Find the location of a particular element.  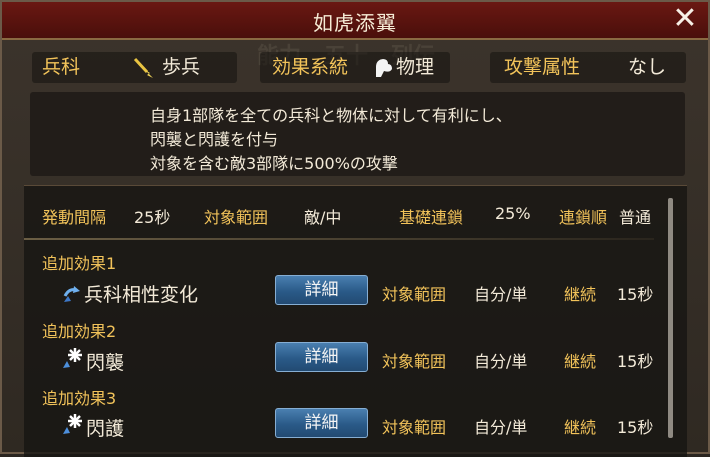

effect-name: 兵科相性変化 is located at coordinates (141, 295).